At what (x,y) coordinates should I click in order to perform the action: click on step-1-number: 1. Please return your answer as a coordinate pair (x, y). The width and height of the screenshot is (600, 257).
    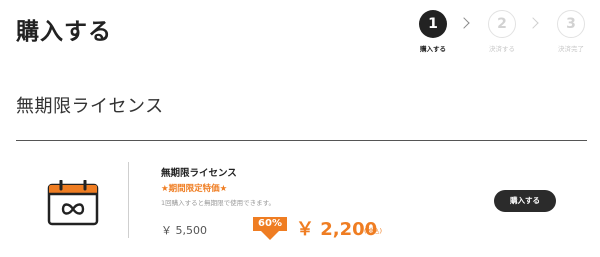
    Looking at the image, I should click on (433, 24).